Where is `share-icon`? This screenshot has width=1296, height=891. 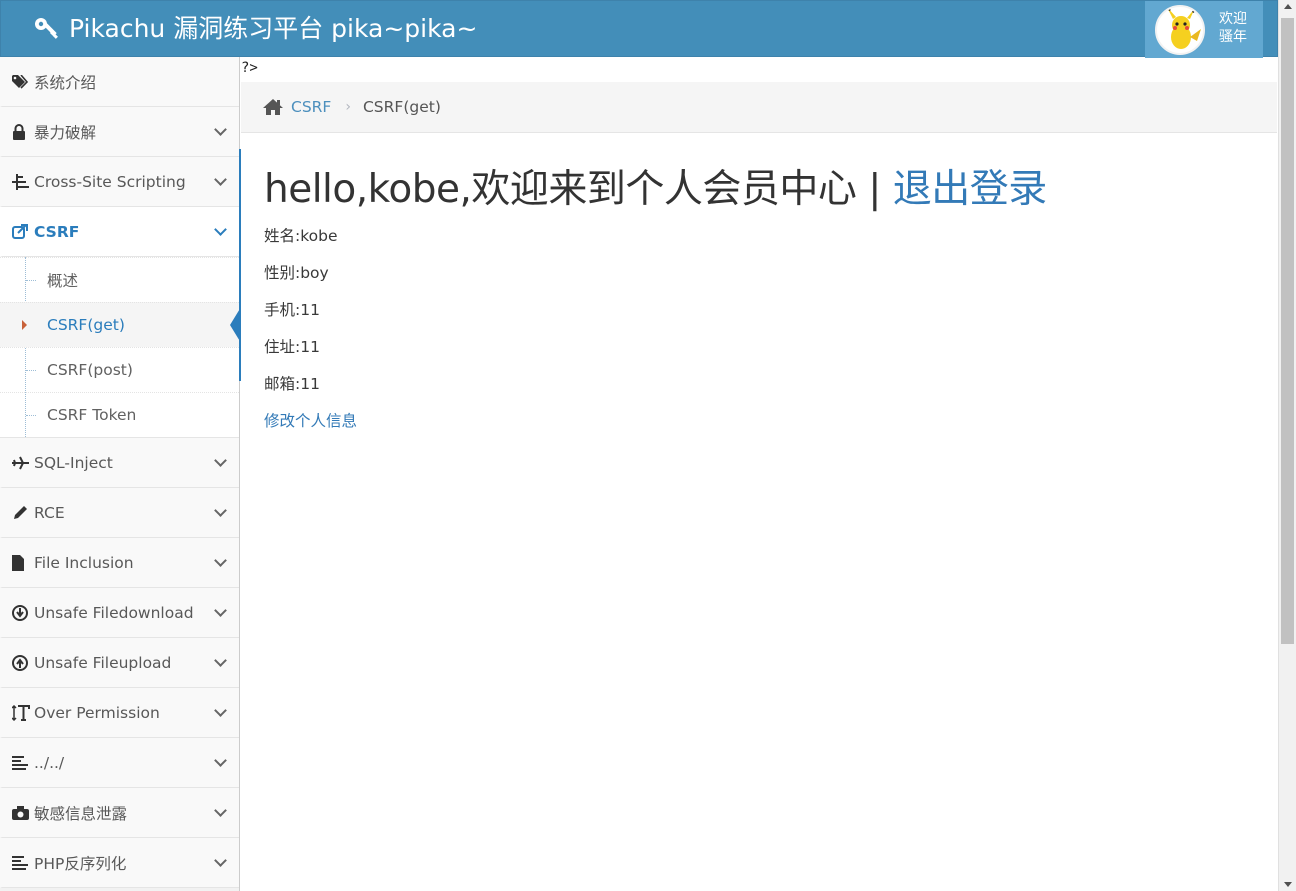
share-icon is located at coordinates (22, 231).